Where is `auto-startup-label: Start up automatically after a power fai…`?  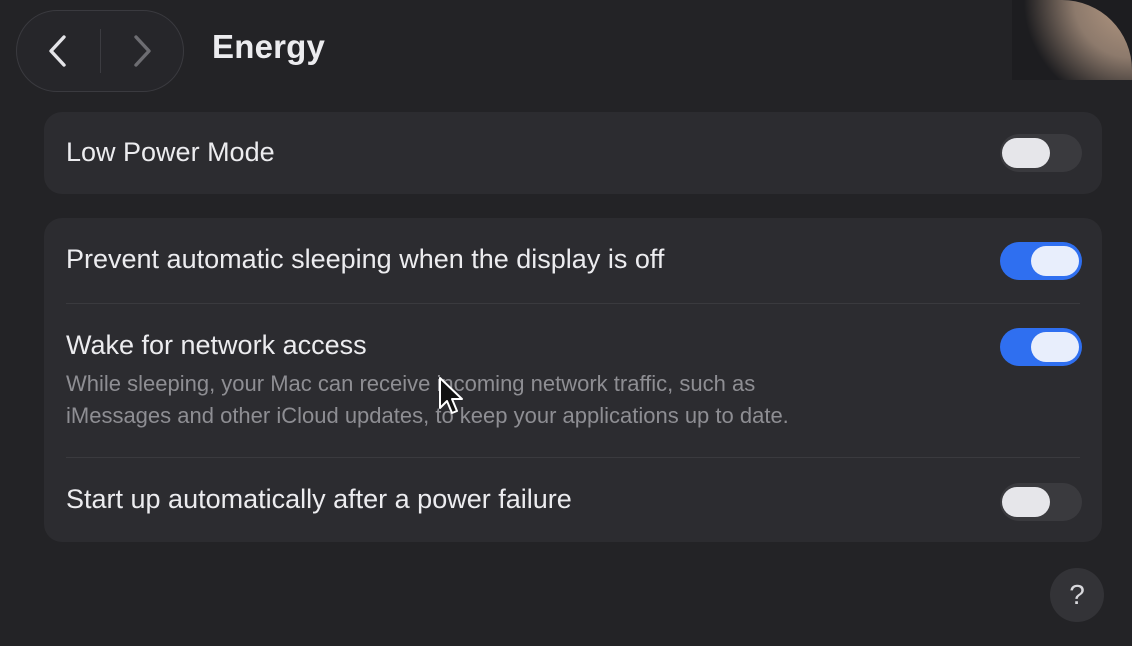 auto-startup-label: Start up automatically after a power fai… is located at coordinates (319, 499).